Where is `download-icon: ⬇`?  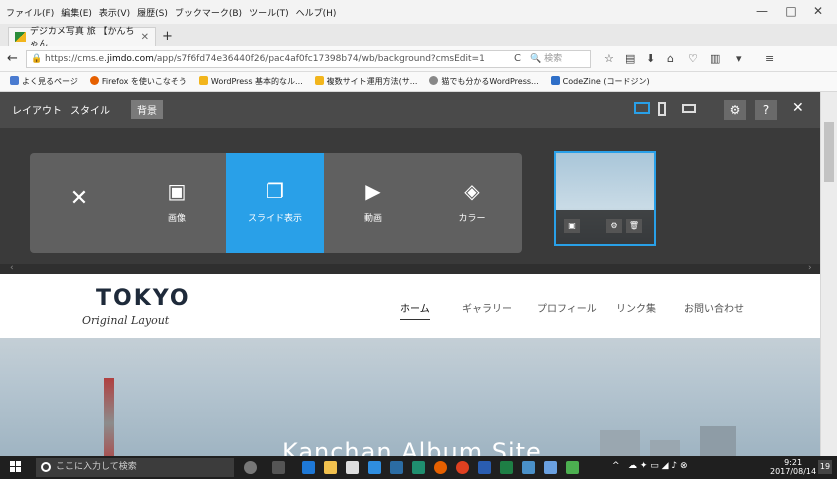
download-icon: ⬇ is located at coordinates (650, 58).